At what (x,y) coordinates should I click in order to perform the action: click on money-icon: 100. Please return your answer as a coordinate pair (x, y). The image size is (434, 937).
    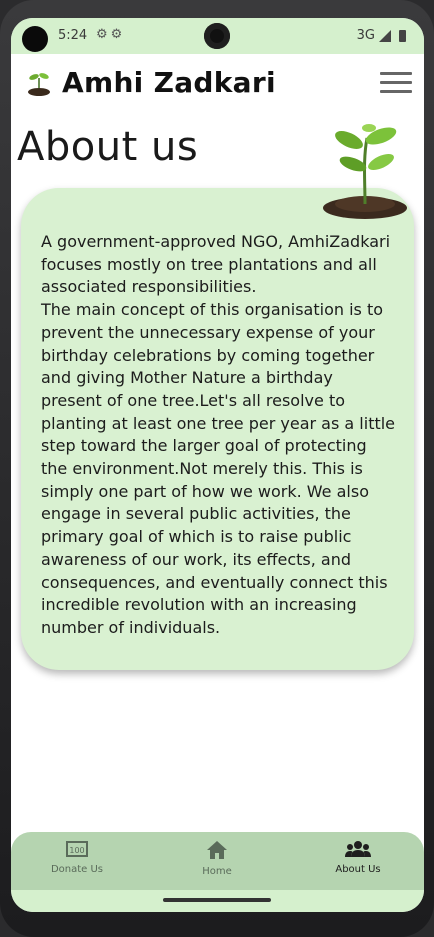
    Looking at the image, I should click on (77, 849).